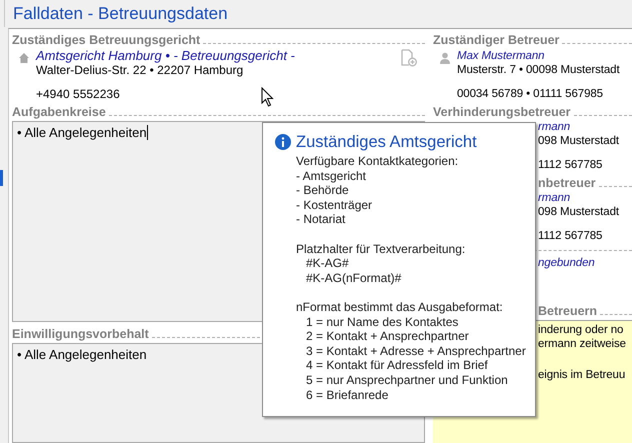 The height and width of the screenshot is (443, 632). Describe the element at coordinates (538, 70) in the screenshot. I see `contact-address: Musterstr. 7 • 00098 Musterstadt` at that location.